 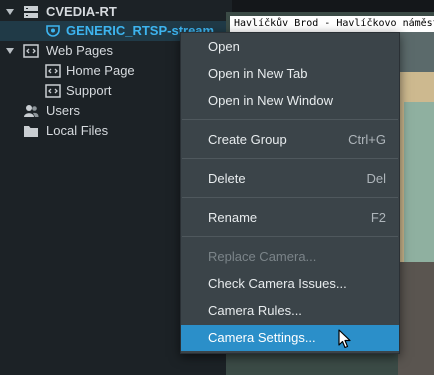 What do you see at coordinates (100, 70) in the screenshot?
I see `home-page-label: Home Page` at bounding box center [100, 70].